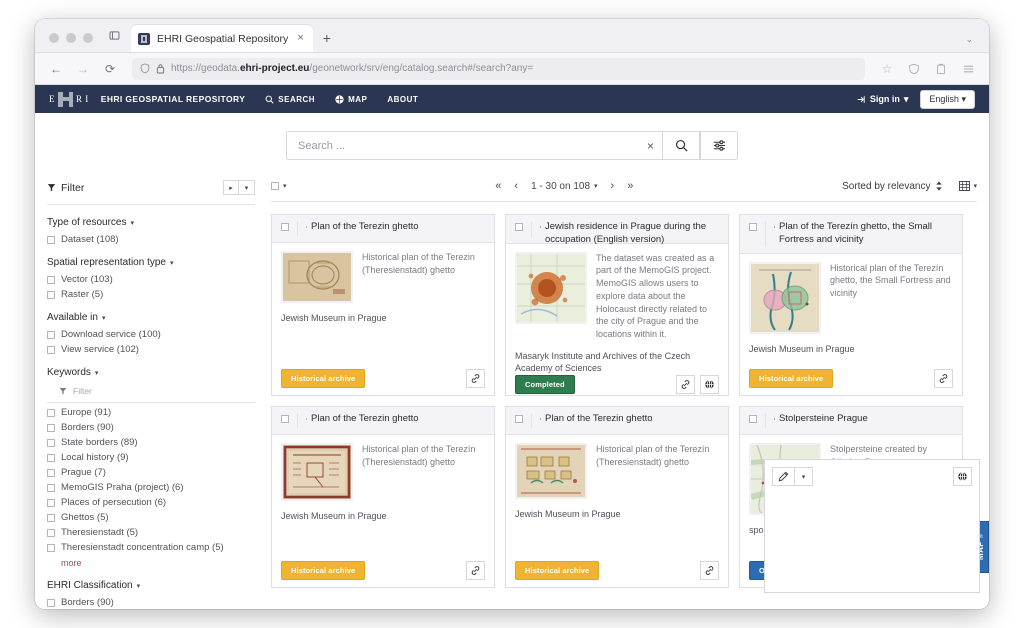  I want to click on last-page-button: », so click(630, 186).